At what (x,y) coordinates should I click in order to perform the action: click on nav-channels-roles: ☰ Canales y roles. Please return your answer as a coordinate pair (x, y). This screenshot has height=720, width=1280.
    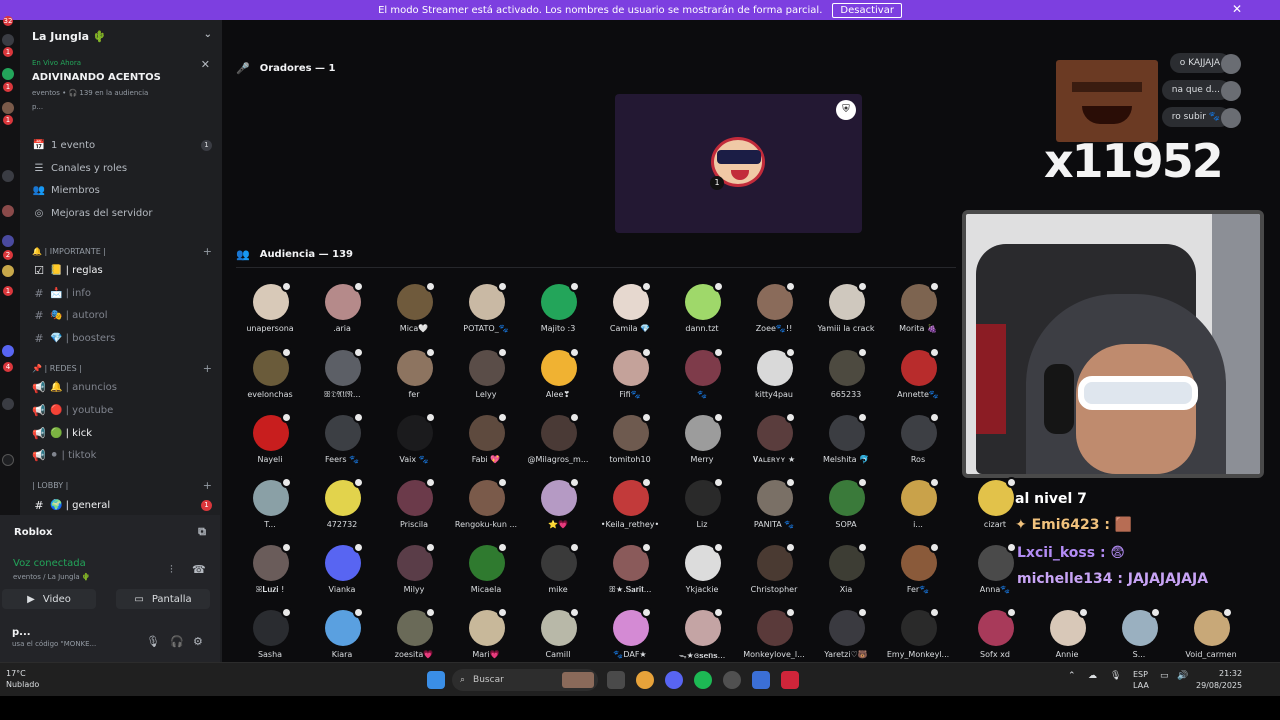
    Looking at the image, I should click on (123, 168).